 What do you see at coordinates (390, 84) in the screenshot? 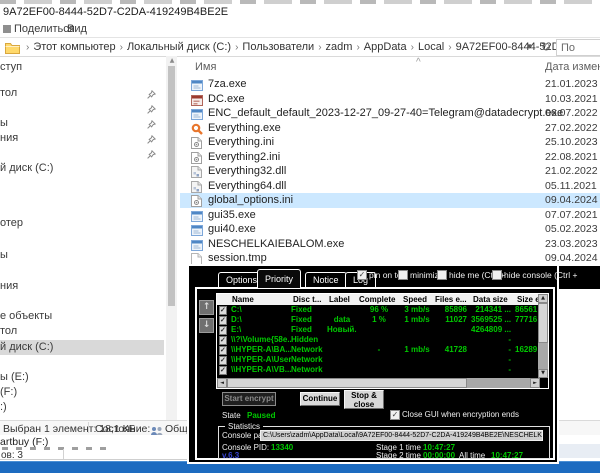
I see `file-row: 7za.exe 21.01.2023 0:39` at bounding box center [390, 84].